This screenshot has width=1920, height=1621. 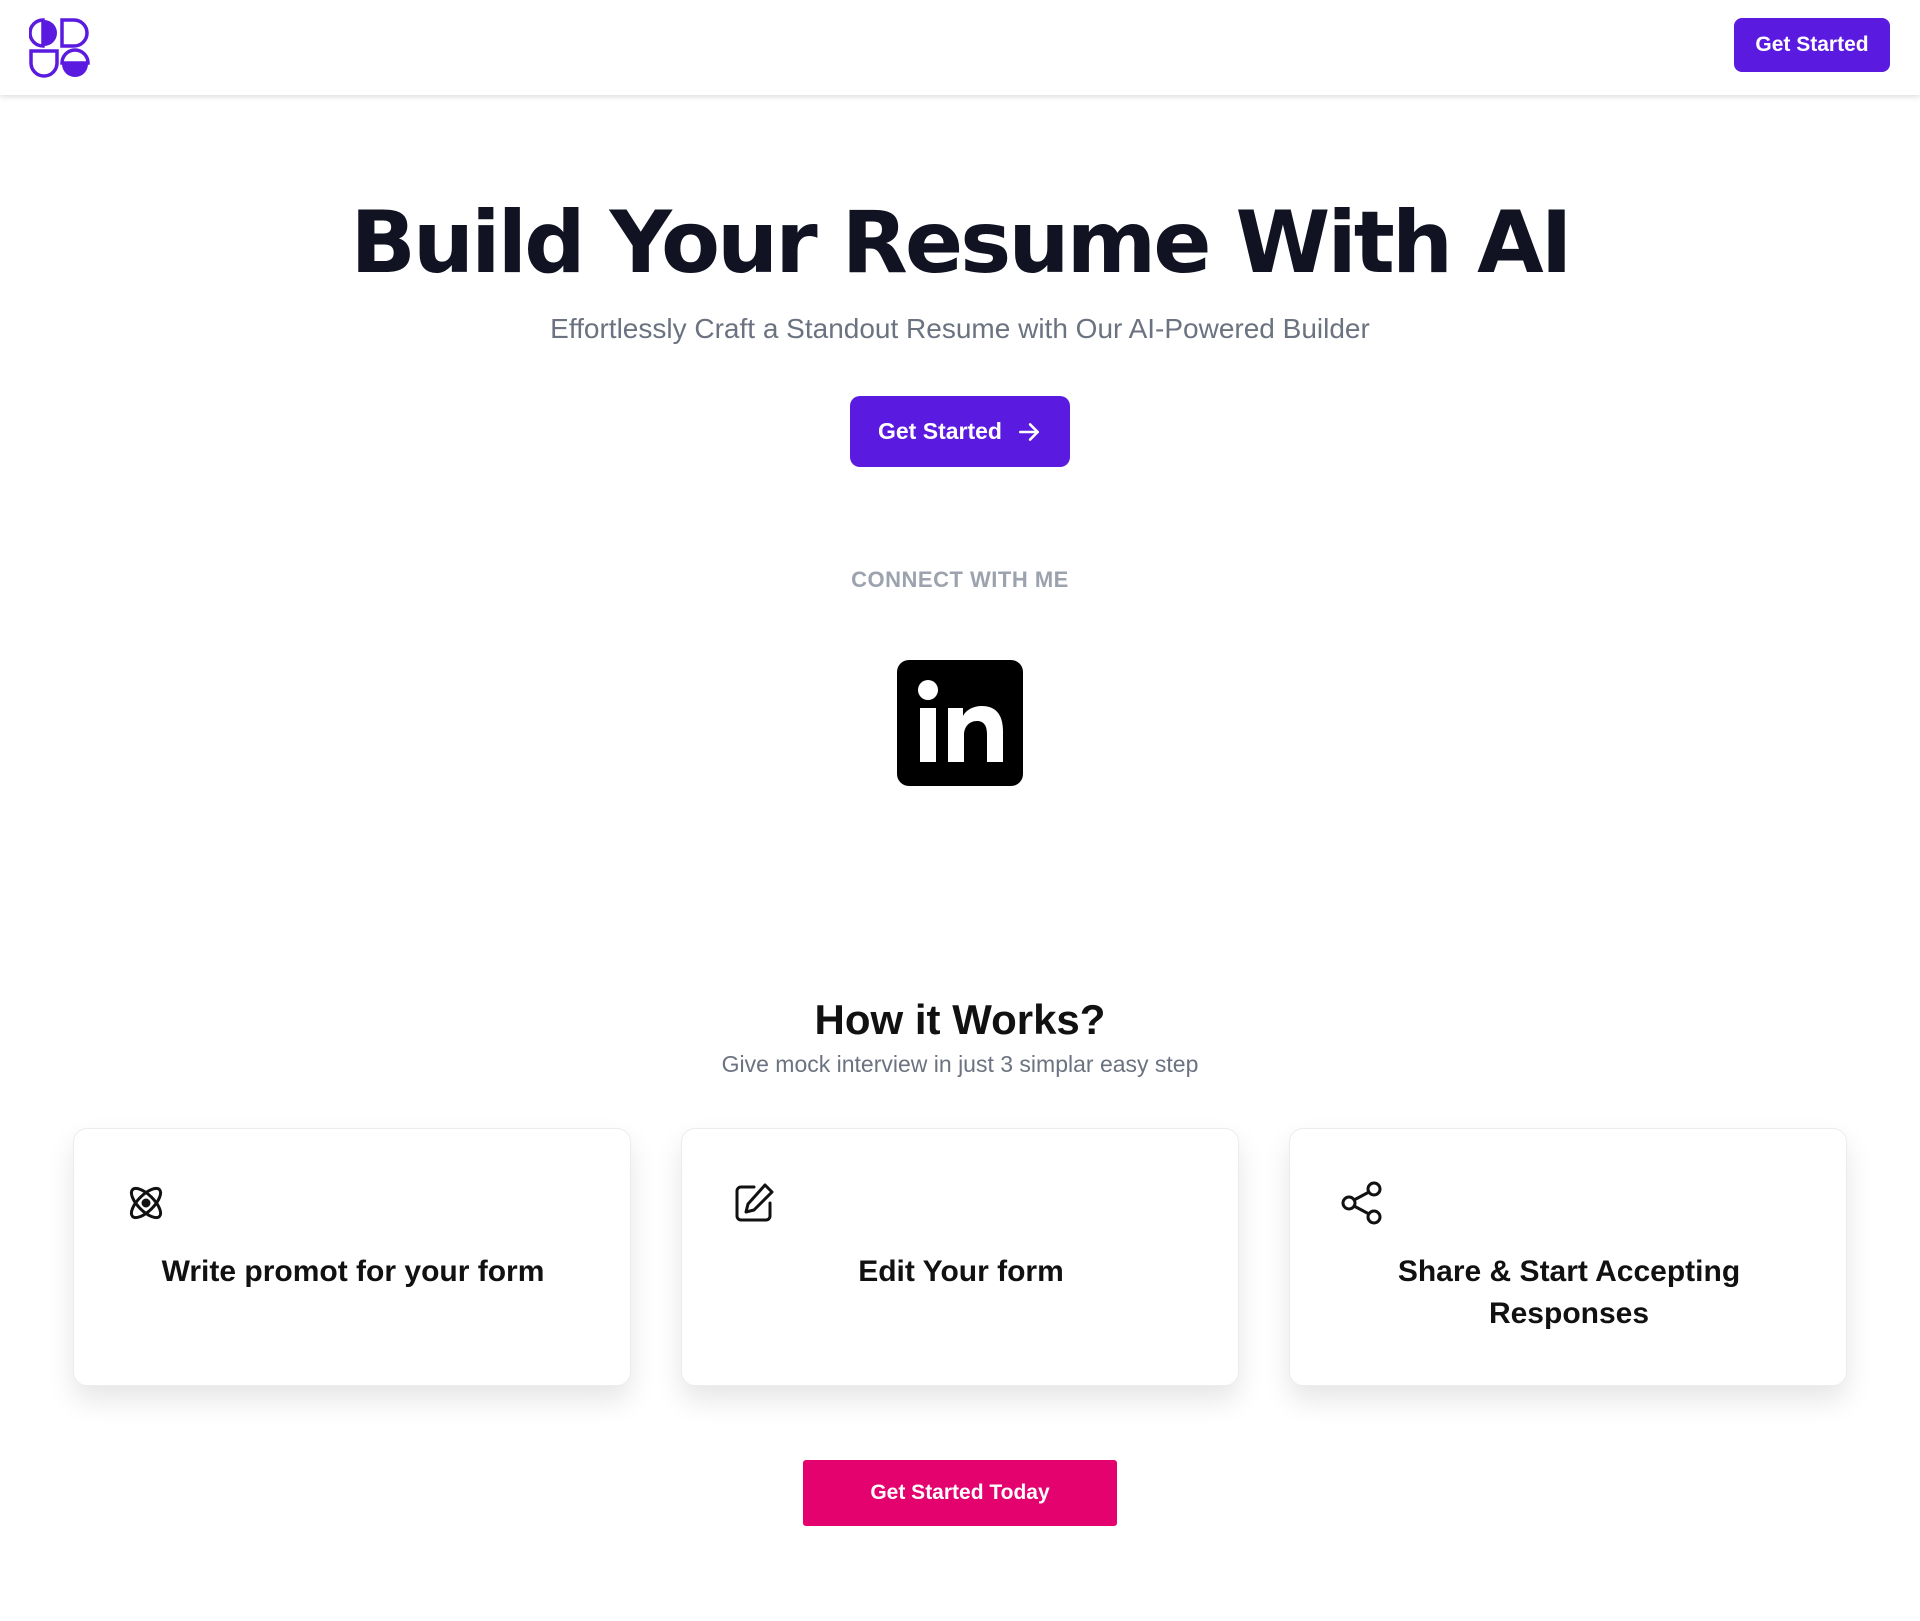 I want to click on header-get-started-button: Get Started, so click(x=1812, y=45).